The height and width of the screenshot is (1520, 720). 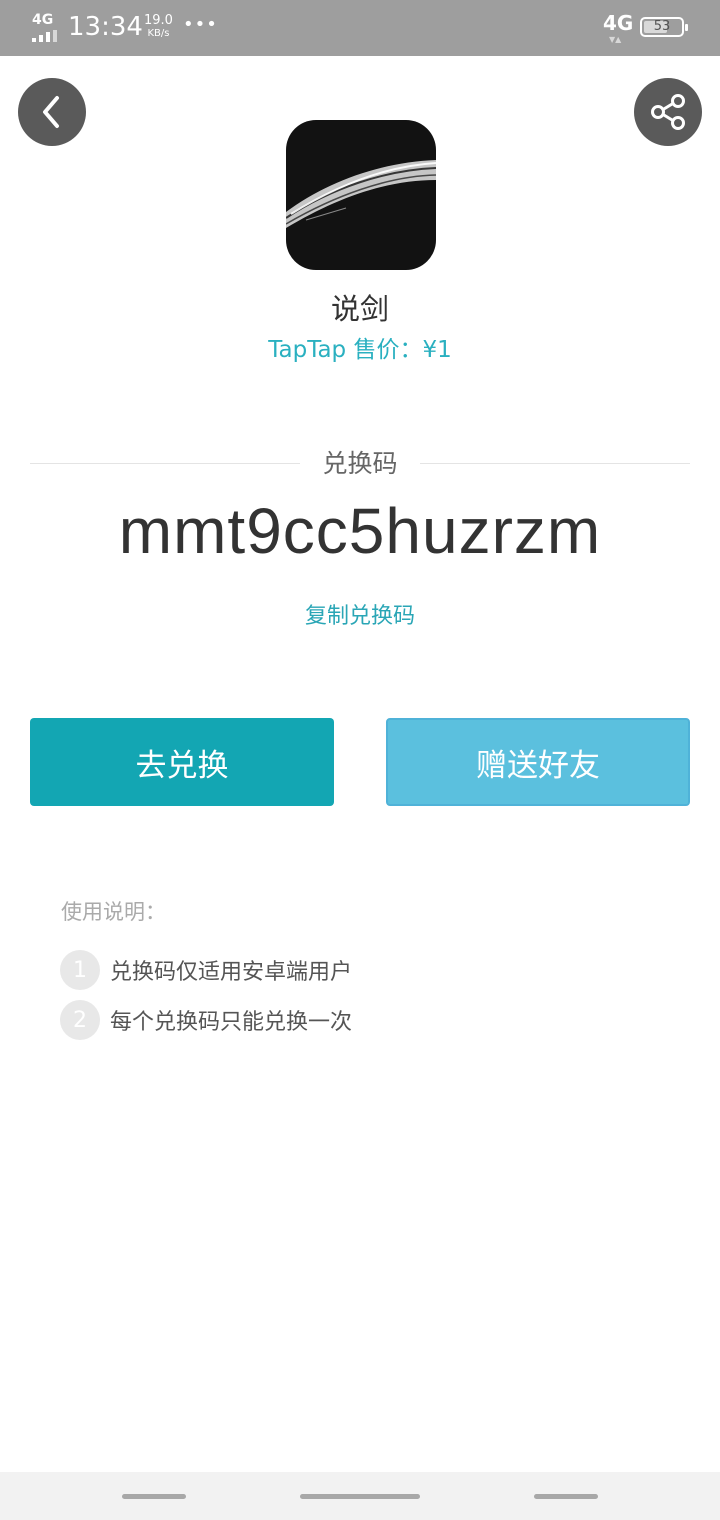 What do you see at coordinates (618, 23) in the screenshot?
I see `network-type-right: 4G` at bounding box center [618, 23].